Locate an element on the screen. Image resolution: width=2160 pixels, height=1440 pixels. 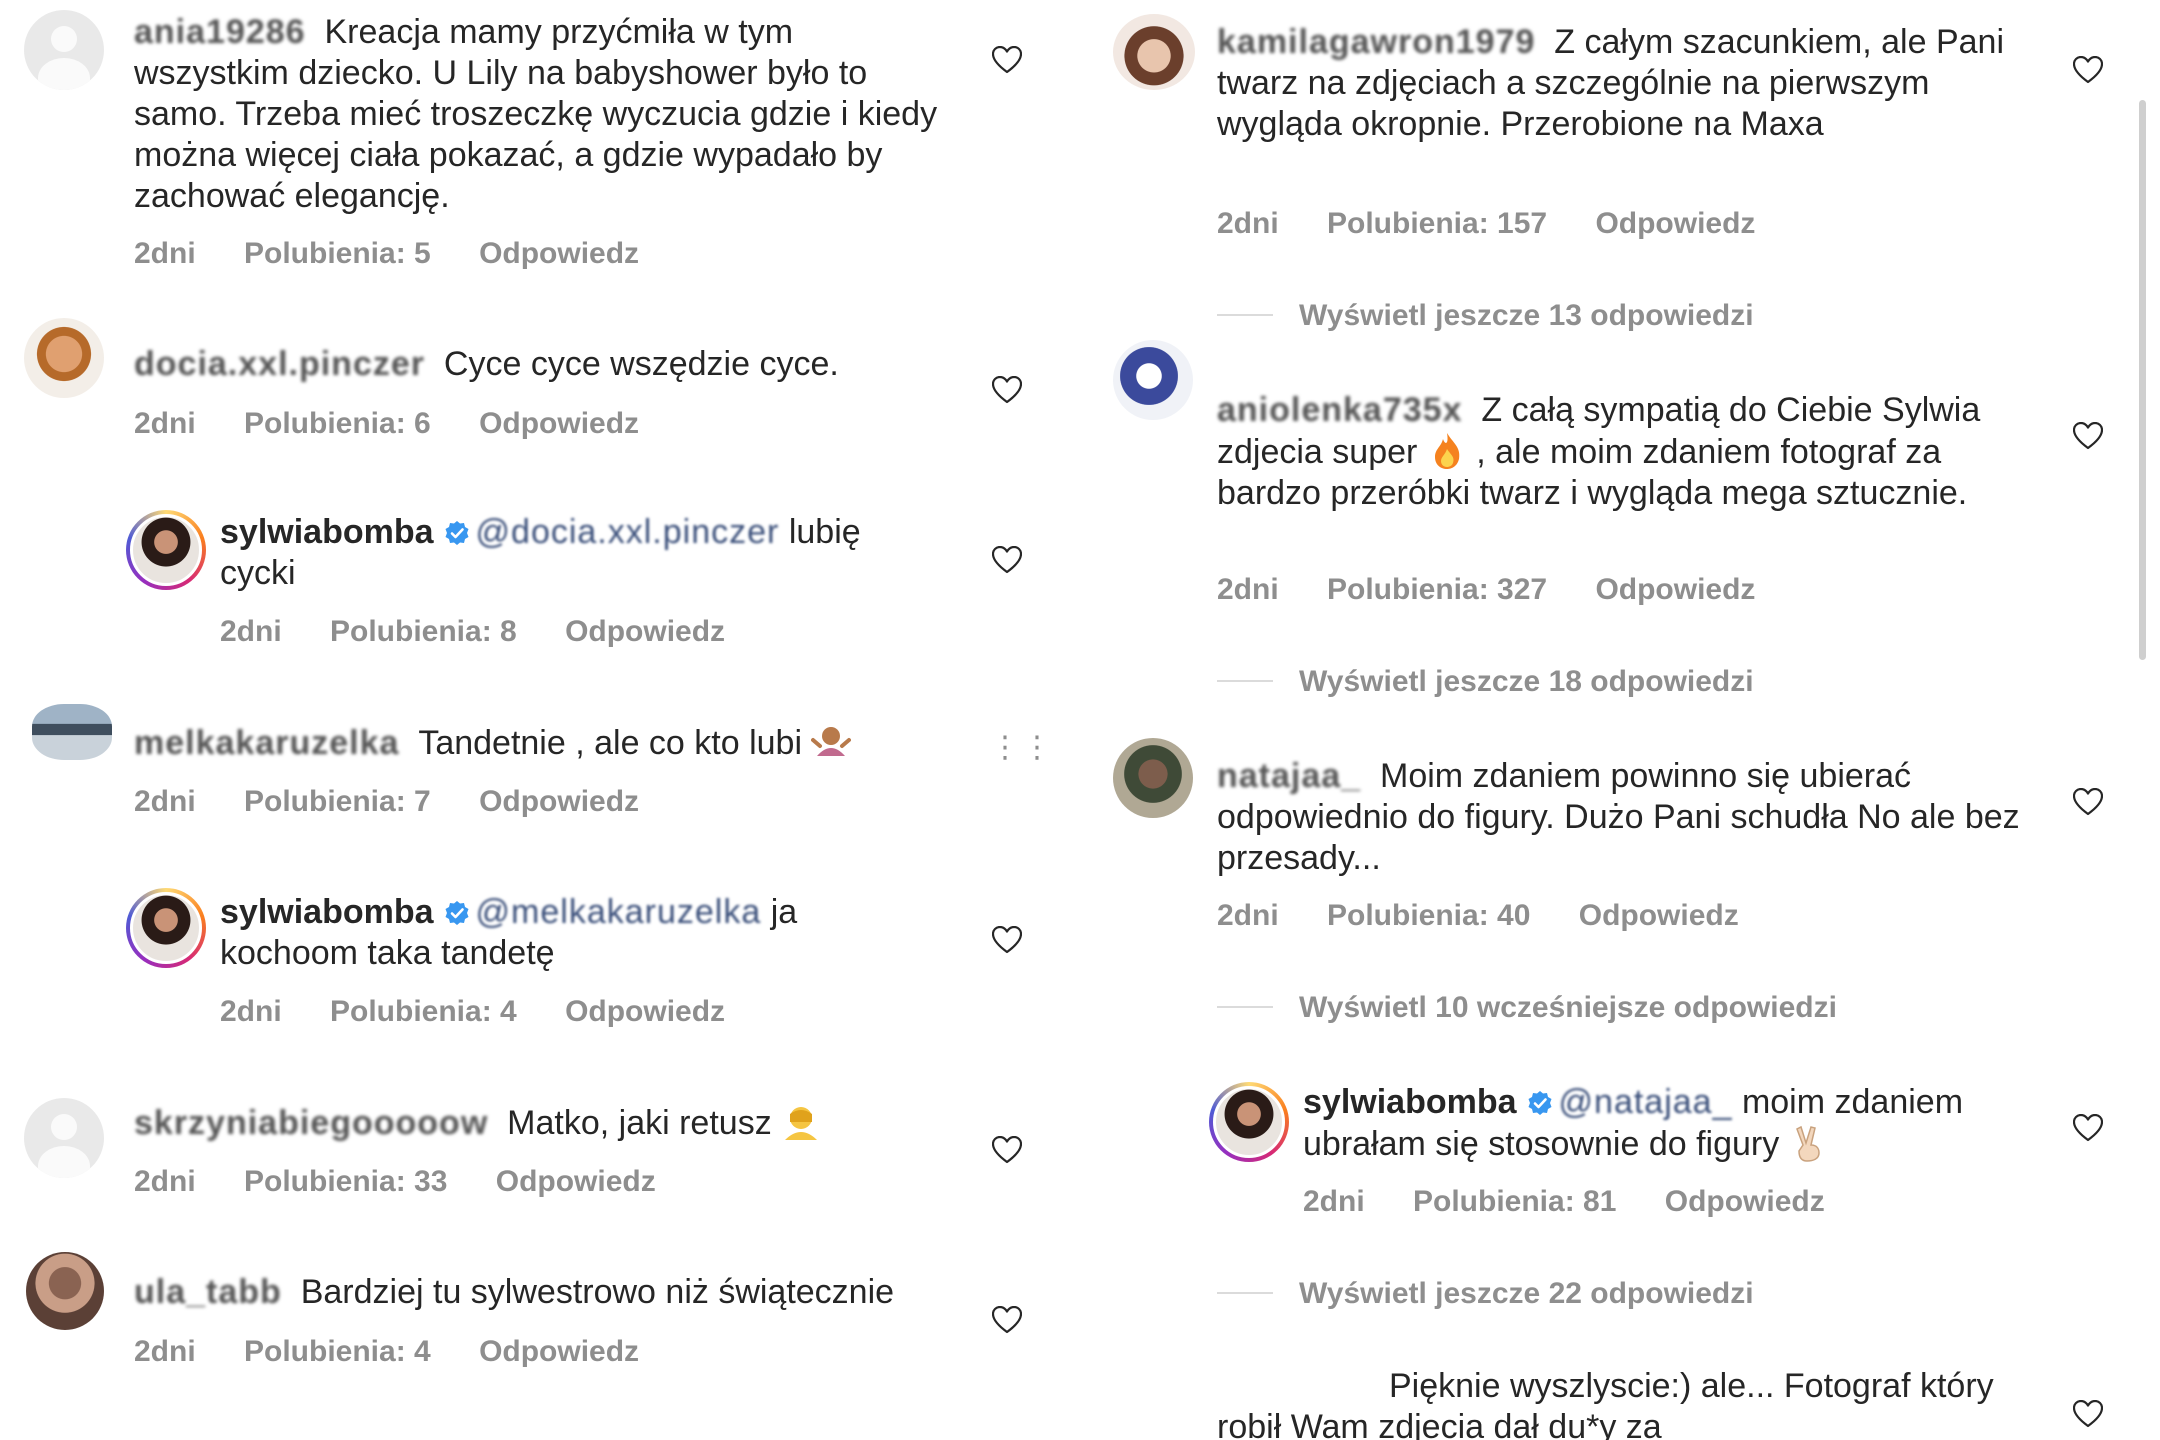
comment-username: natajaa_ is located at coordinates (1289, 776).